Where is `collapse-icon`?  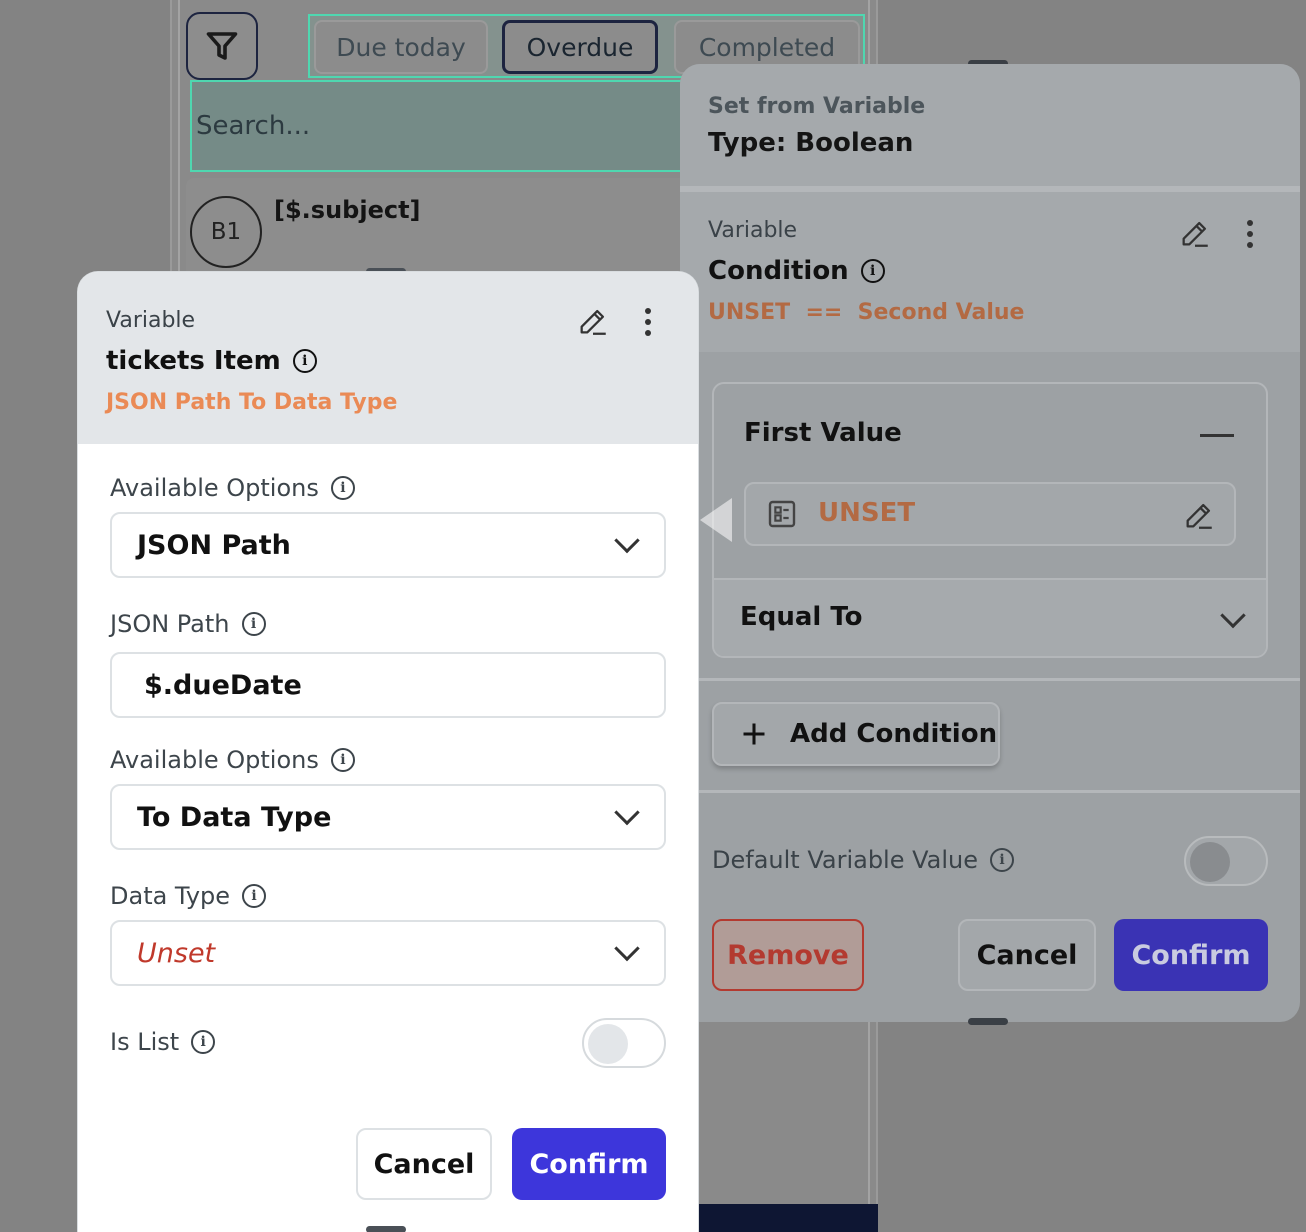 collapse-icon is located at coordinates (1217, 435).